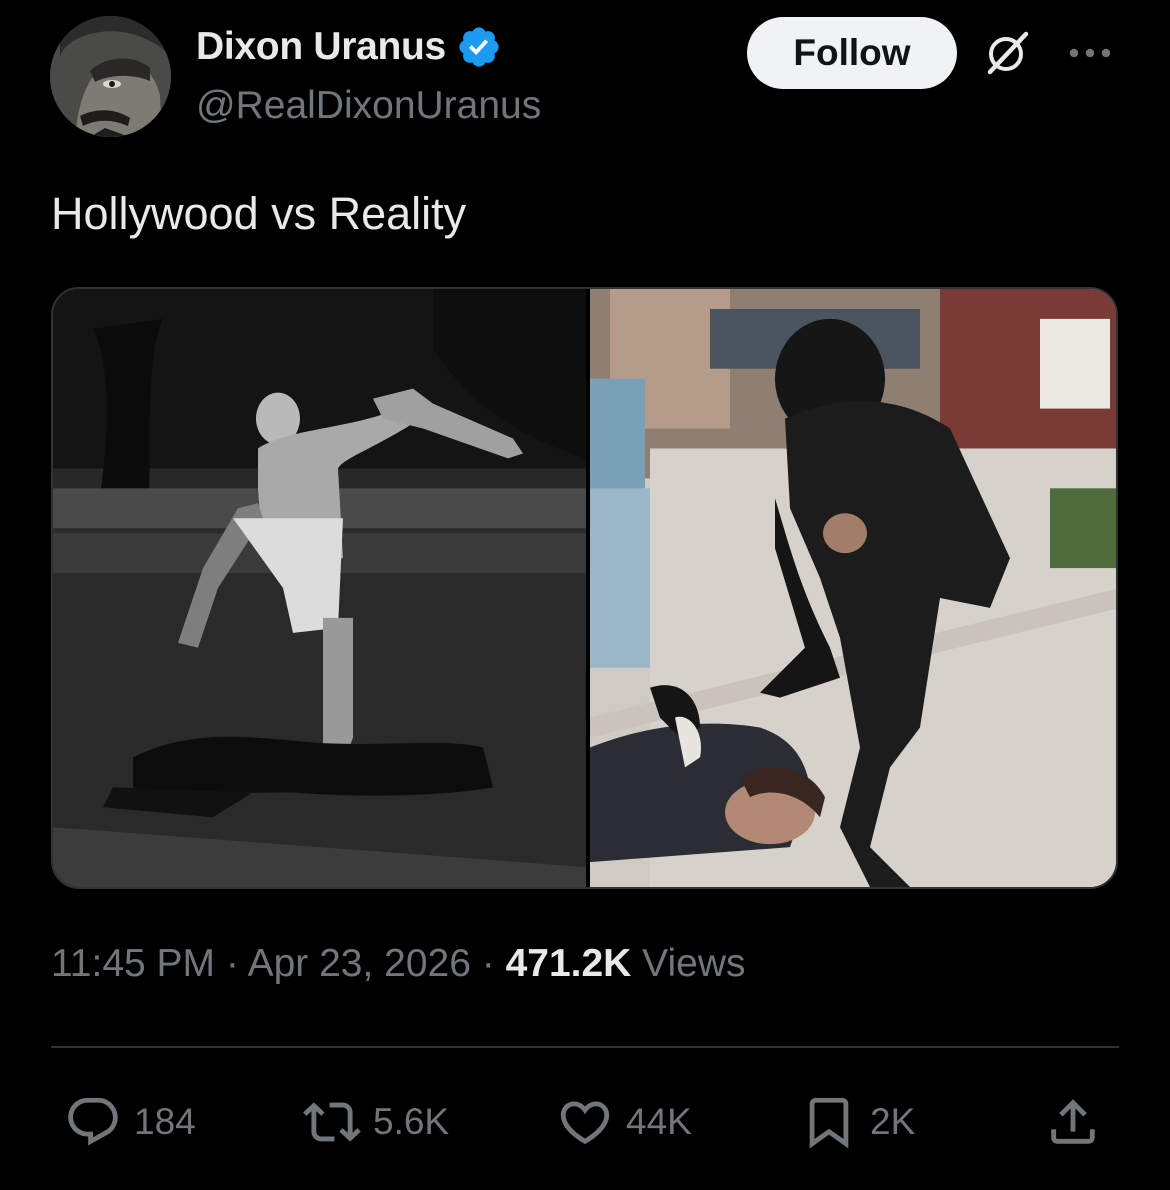 The image size is (1170, 1190). I want to click on avatar-image, so click(110, 76).